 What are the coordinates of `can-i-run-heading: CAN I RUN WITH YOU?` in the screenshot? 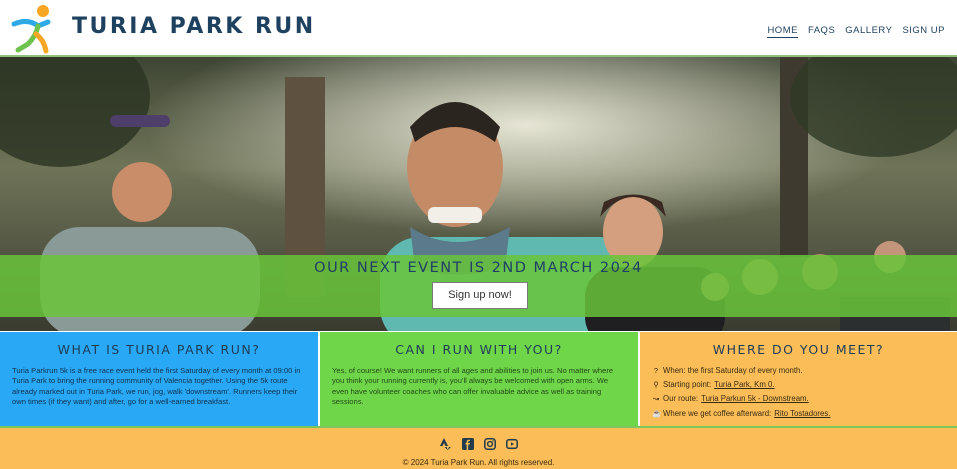 It's located at (479, 349).